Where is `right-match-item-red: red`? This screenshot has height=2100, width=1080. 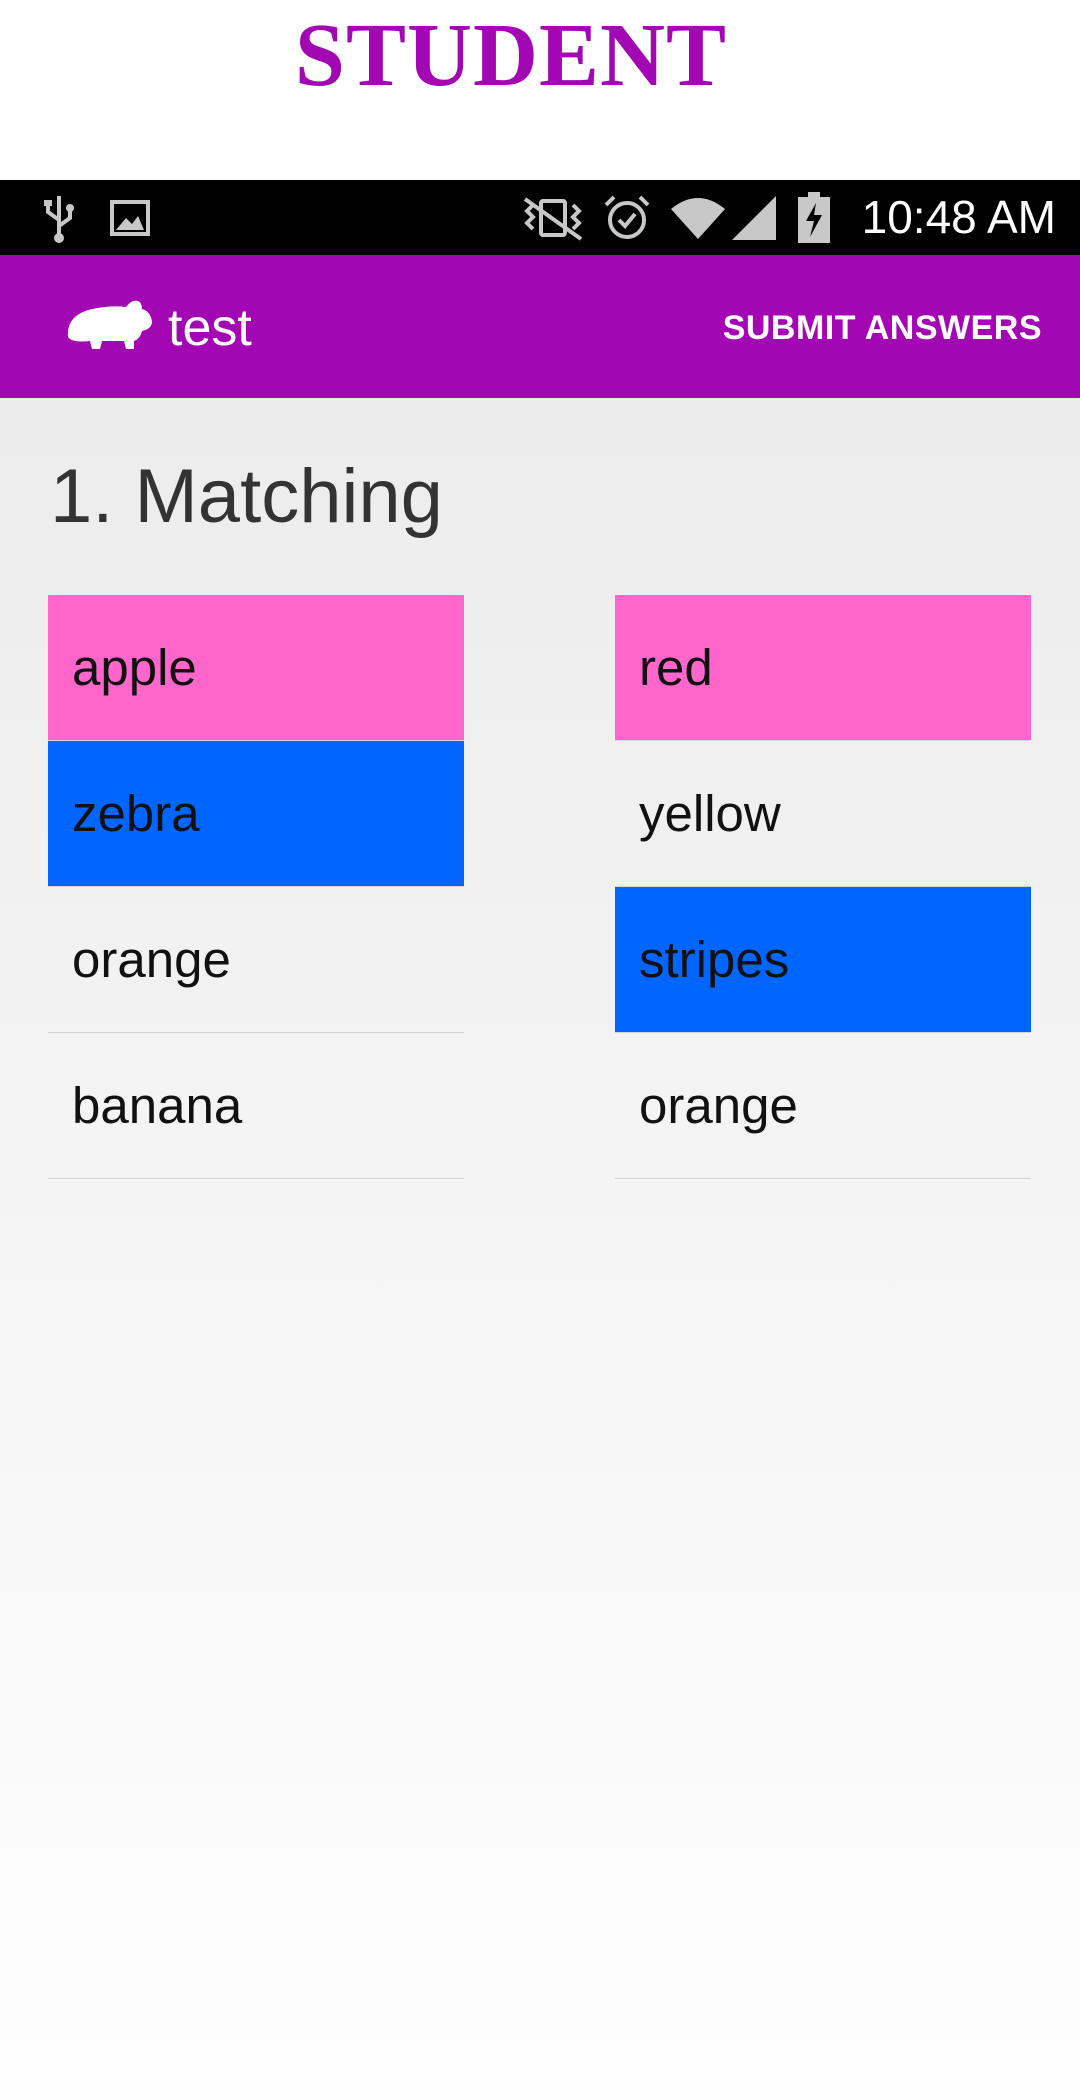 right-match-item-red: red is located at coordinates (823, 668).